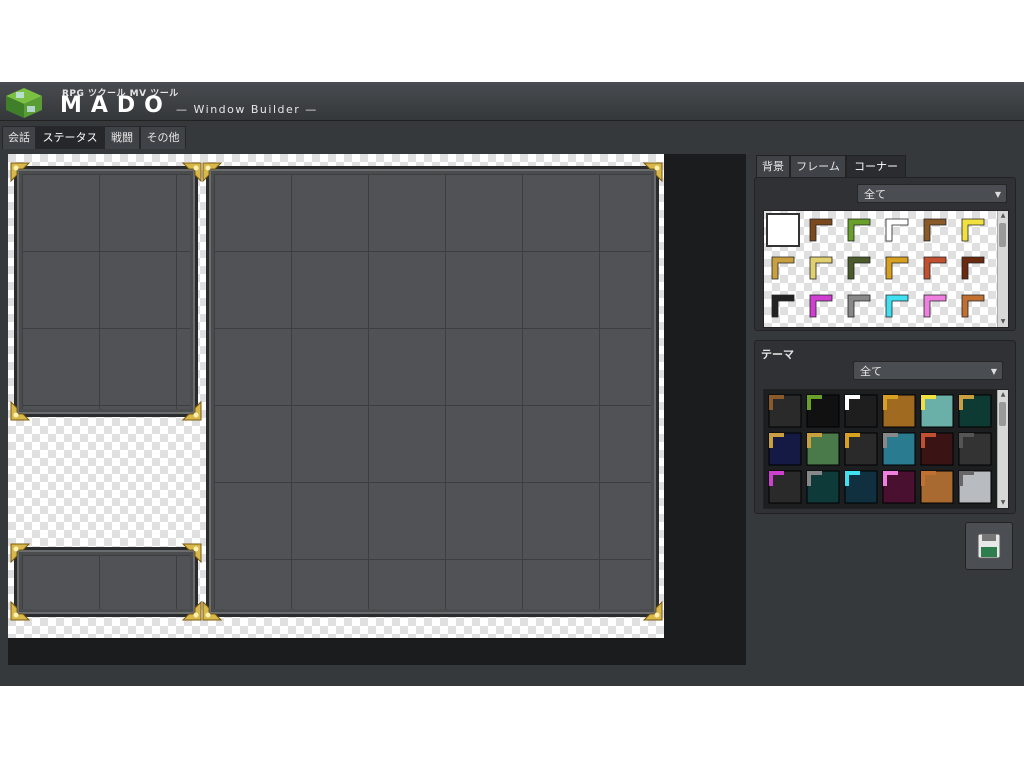 This screenshot has width=1024, height=768. I want to click on theme-pink-stripe-icon, so click(899, 487).